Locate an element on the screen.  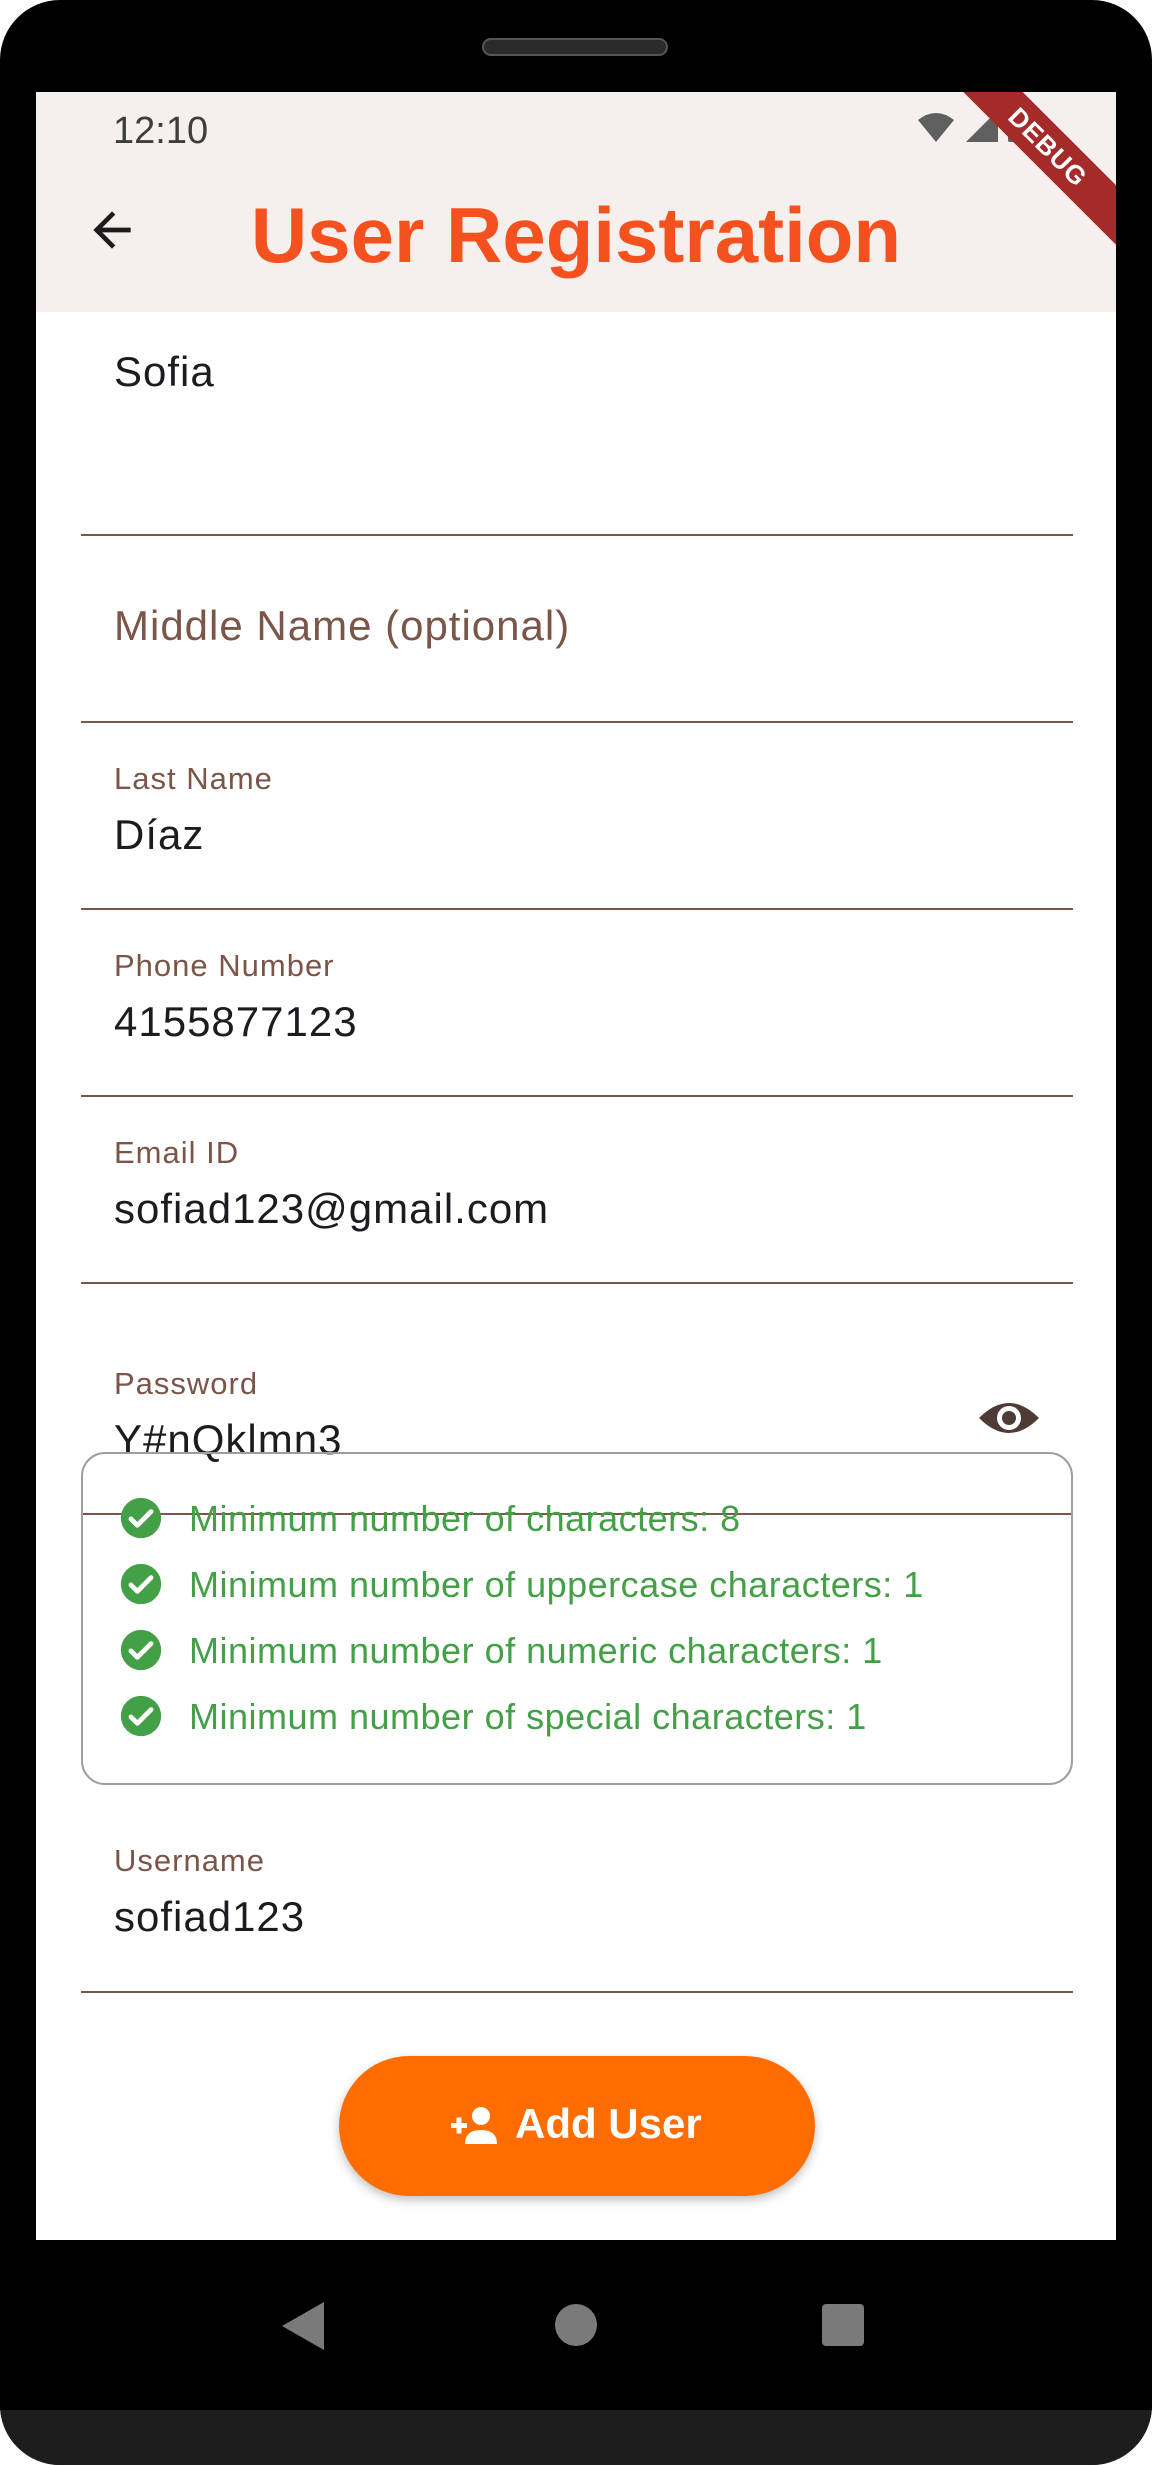
nav-recents-icon is located at coordinates (843, 2325).